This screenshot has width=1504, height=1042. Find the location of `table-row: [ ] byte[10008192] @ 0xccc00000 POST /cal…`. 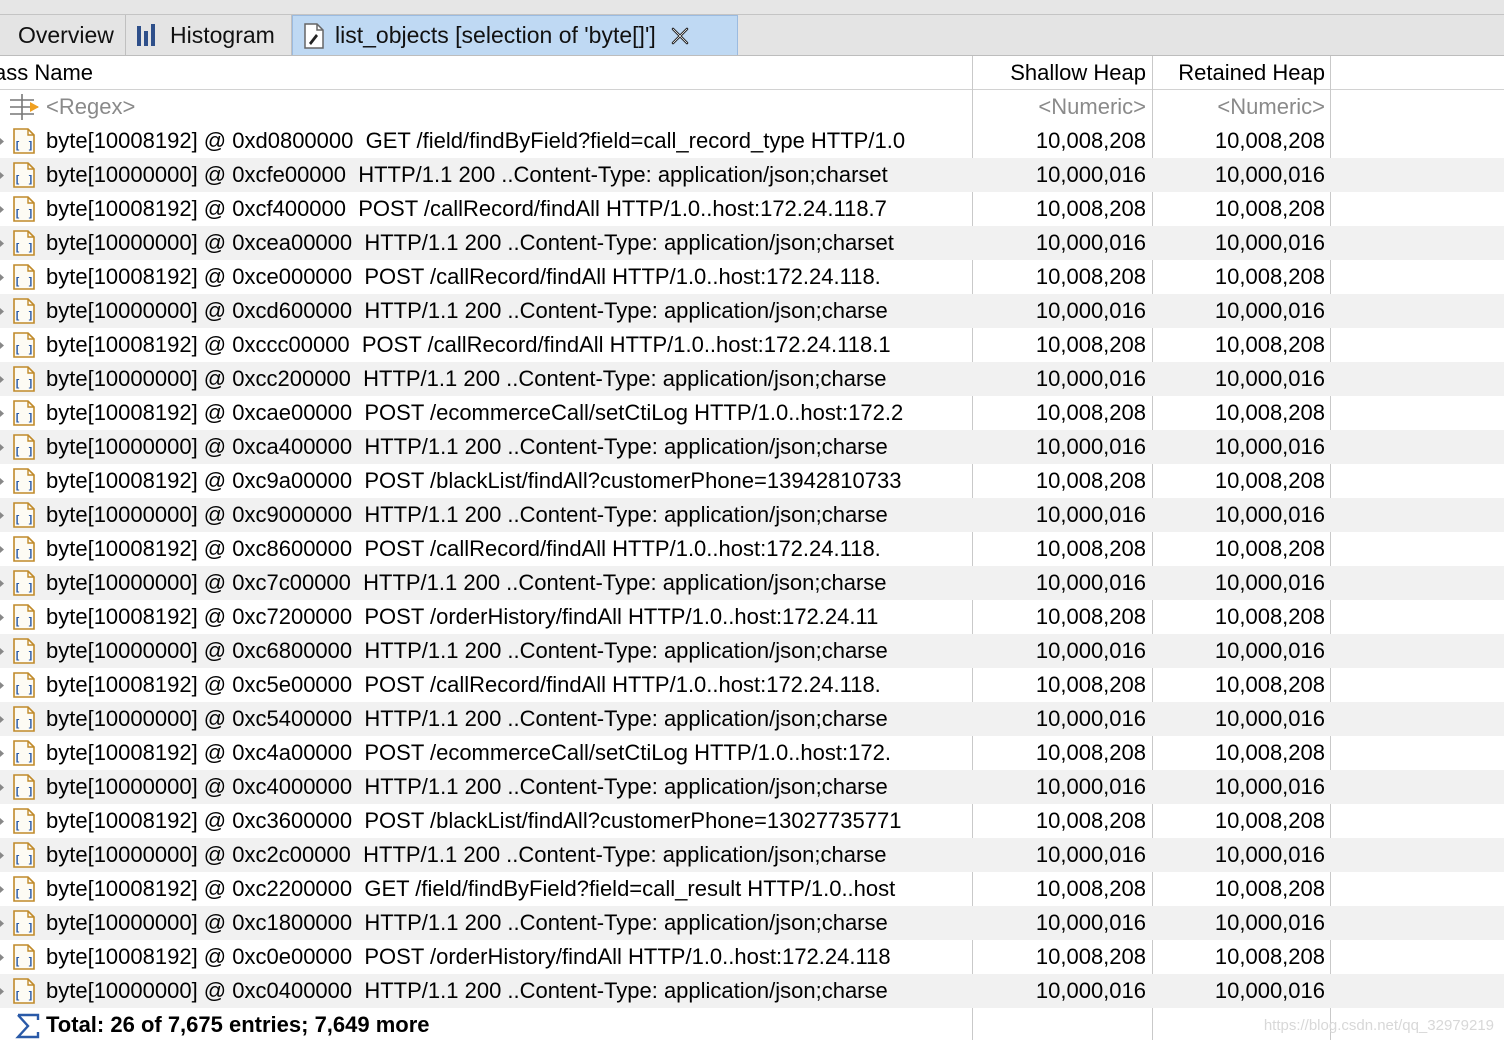

table-row: [ ] byte[10008192] @ 0xccc00000 POST /cal… is located at coordinates (752, 345).